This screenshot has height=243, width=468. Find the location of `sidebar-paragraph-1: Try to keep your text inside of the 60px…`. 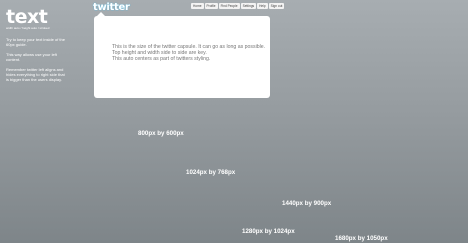

sidebar-paragraph-1: Try to keep your text inside of the 60px… is located at coordinates (35, 41).